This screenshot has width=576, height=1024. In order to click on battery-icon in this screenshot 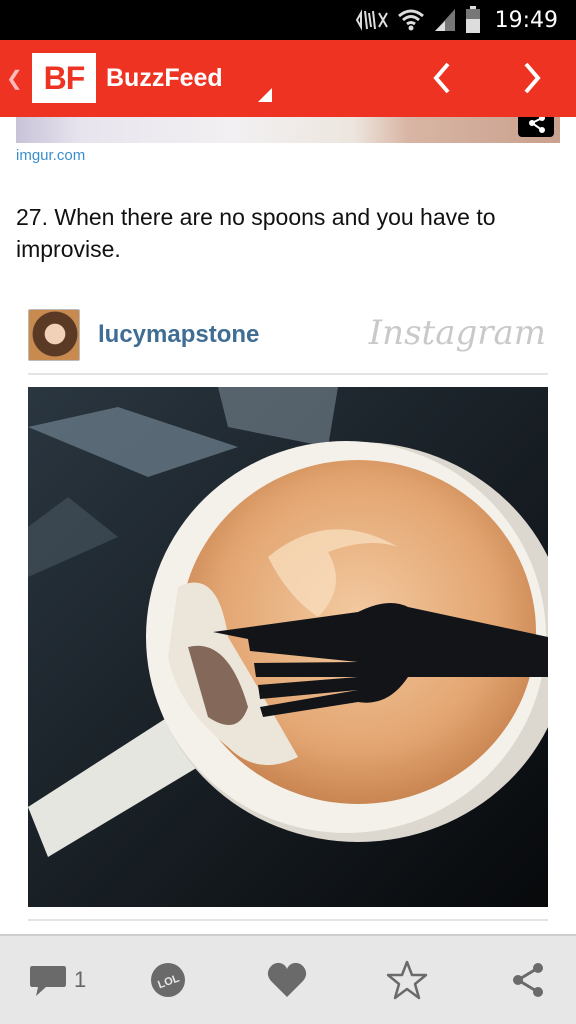, I will do `click(472, 19)`.